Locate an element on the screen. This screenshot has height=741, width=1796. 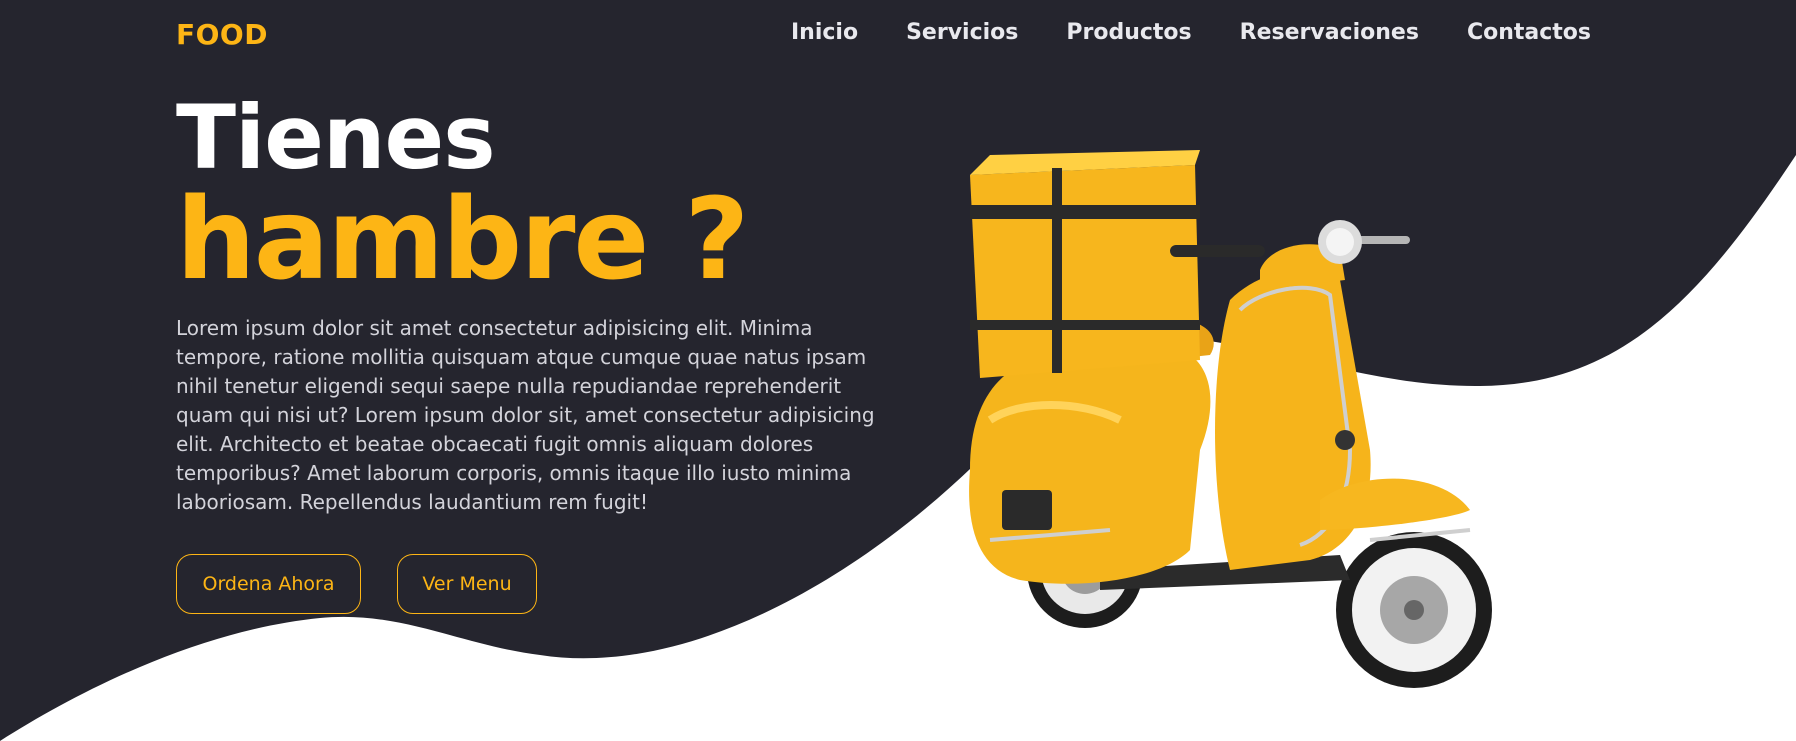
hero-heading: Tienes hambre ? is located at coordinates (462, 195).